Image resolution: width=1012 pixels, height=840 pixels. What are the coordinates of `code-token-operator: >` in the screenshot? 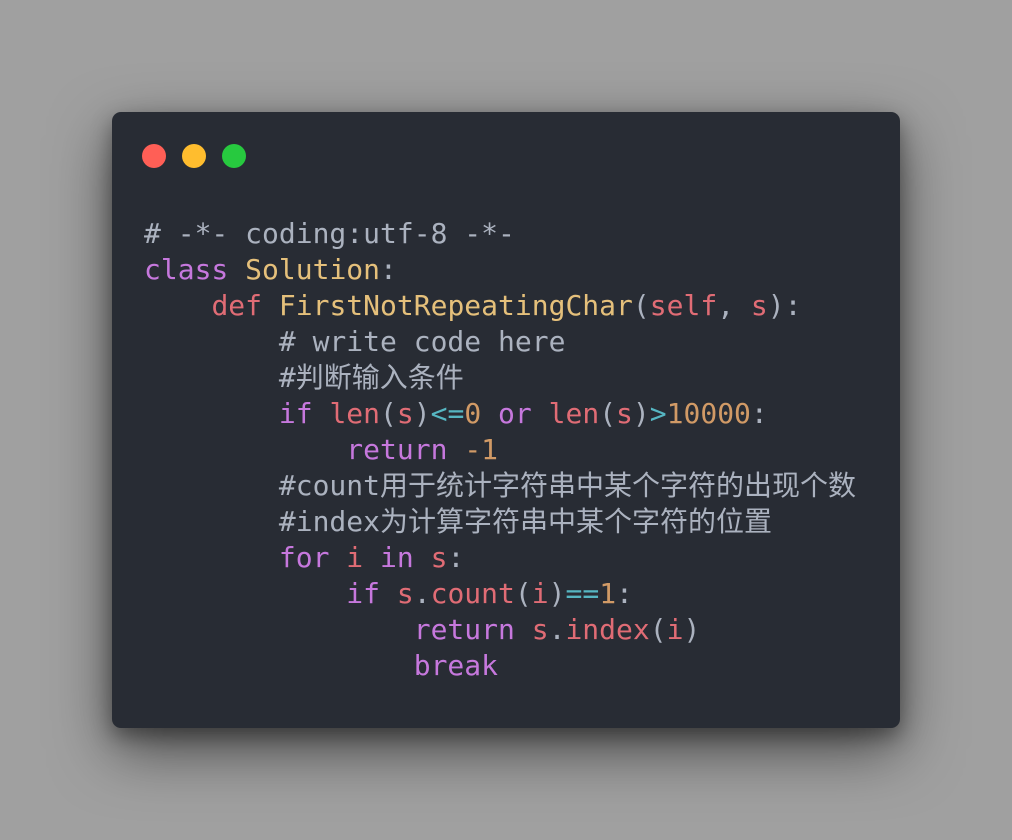 It's located at (658, 413).